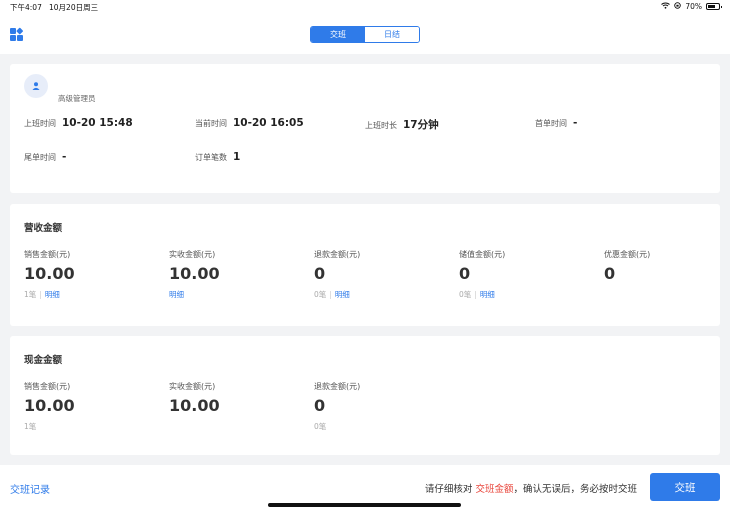 The image size is (730, 510). Describe the element at coordinates (685, 487) in the screenshot. I see `submit-handover-button: 交班` at that location.